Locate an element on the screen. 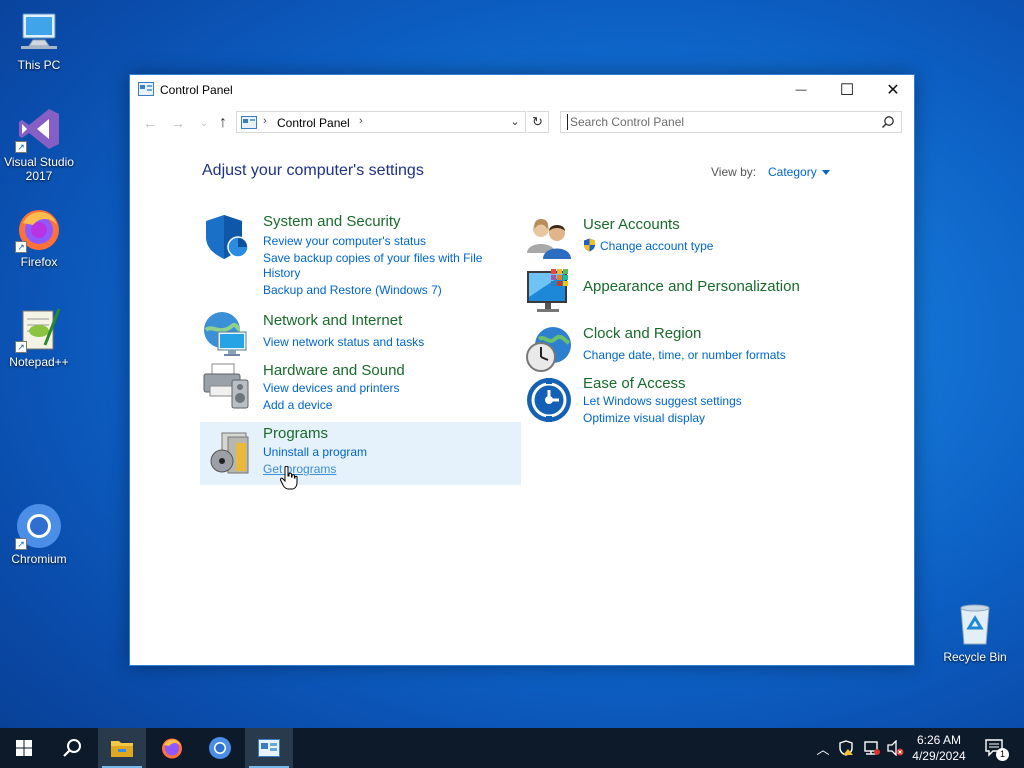  category-link: Uninstall a program is located at coordinates (315, 452).